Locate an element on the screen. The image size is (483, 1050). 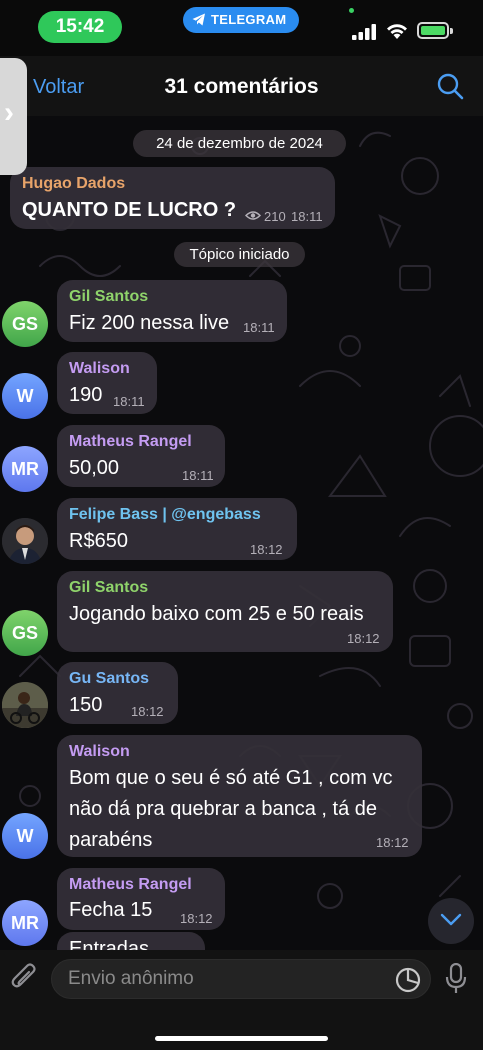
telegram-icon is located at coordinates (198, 19).